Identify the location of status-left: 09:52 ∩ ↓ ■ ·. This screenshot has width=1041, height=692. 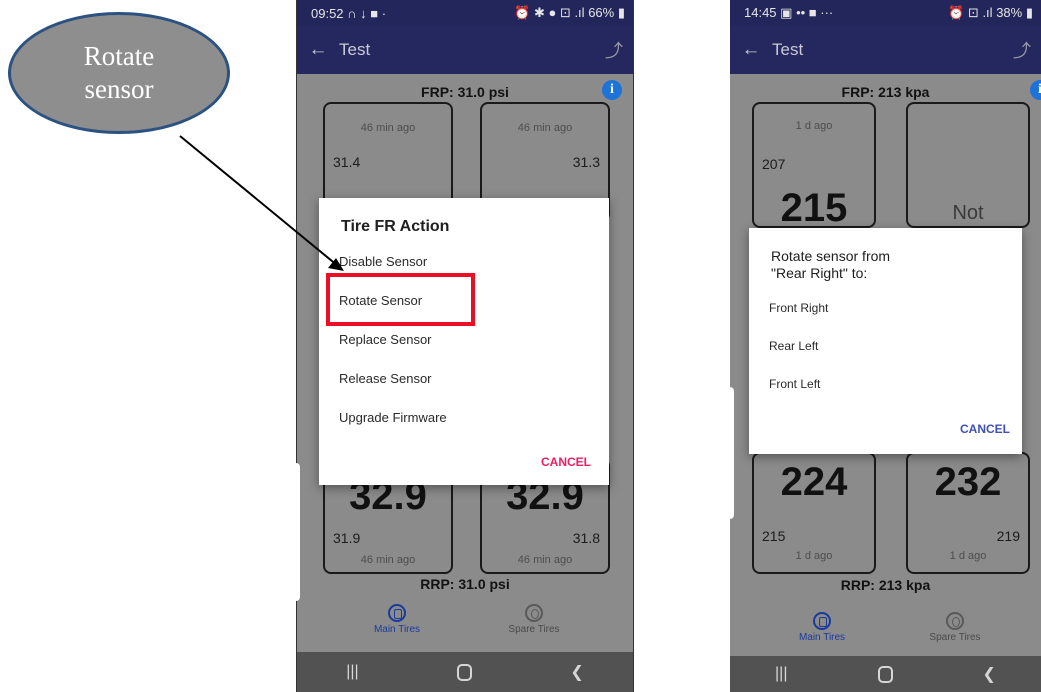
(348, 13).